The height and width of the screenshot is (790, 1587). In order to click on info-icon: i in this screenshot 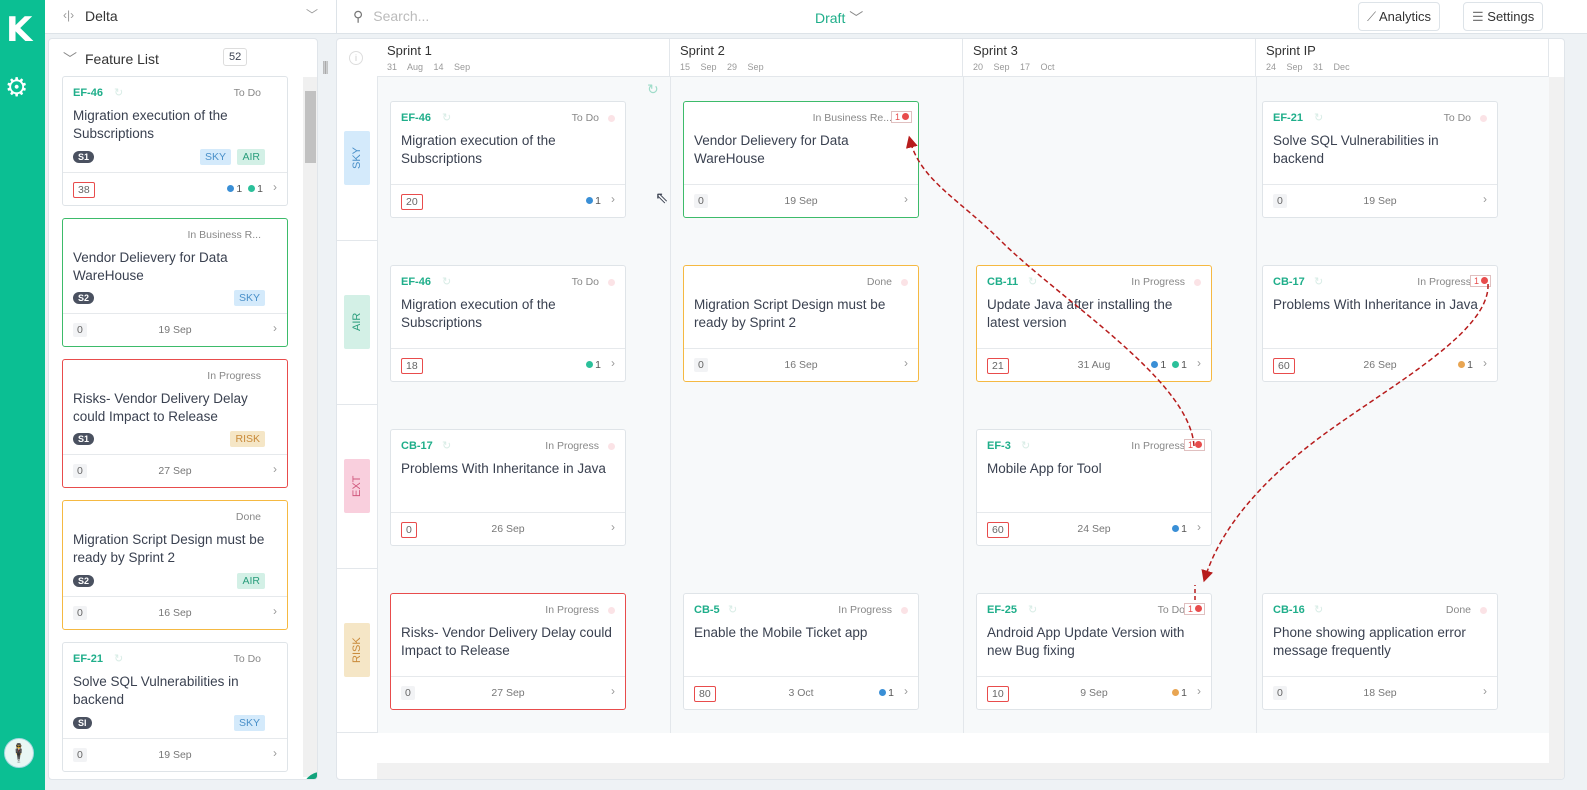, I will do `click(356, 58)`.